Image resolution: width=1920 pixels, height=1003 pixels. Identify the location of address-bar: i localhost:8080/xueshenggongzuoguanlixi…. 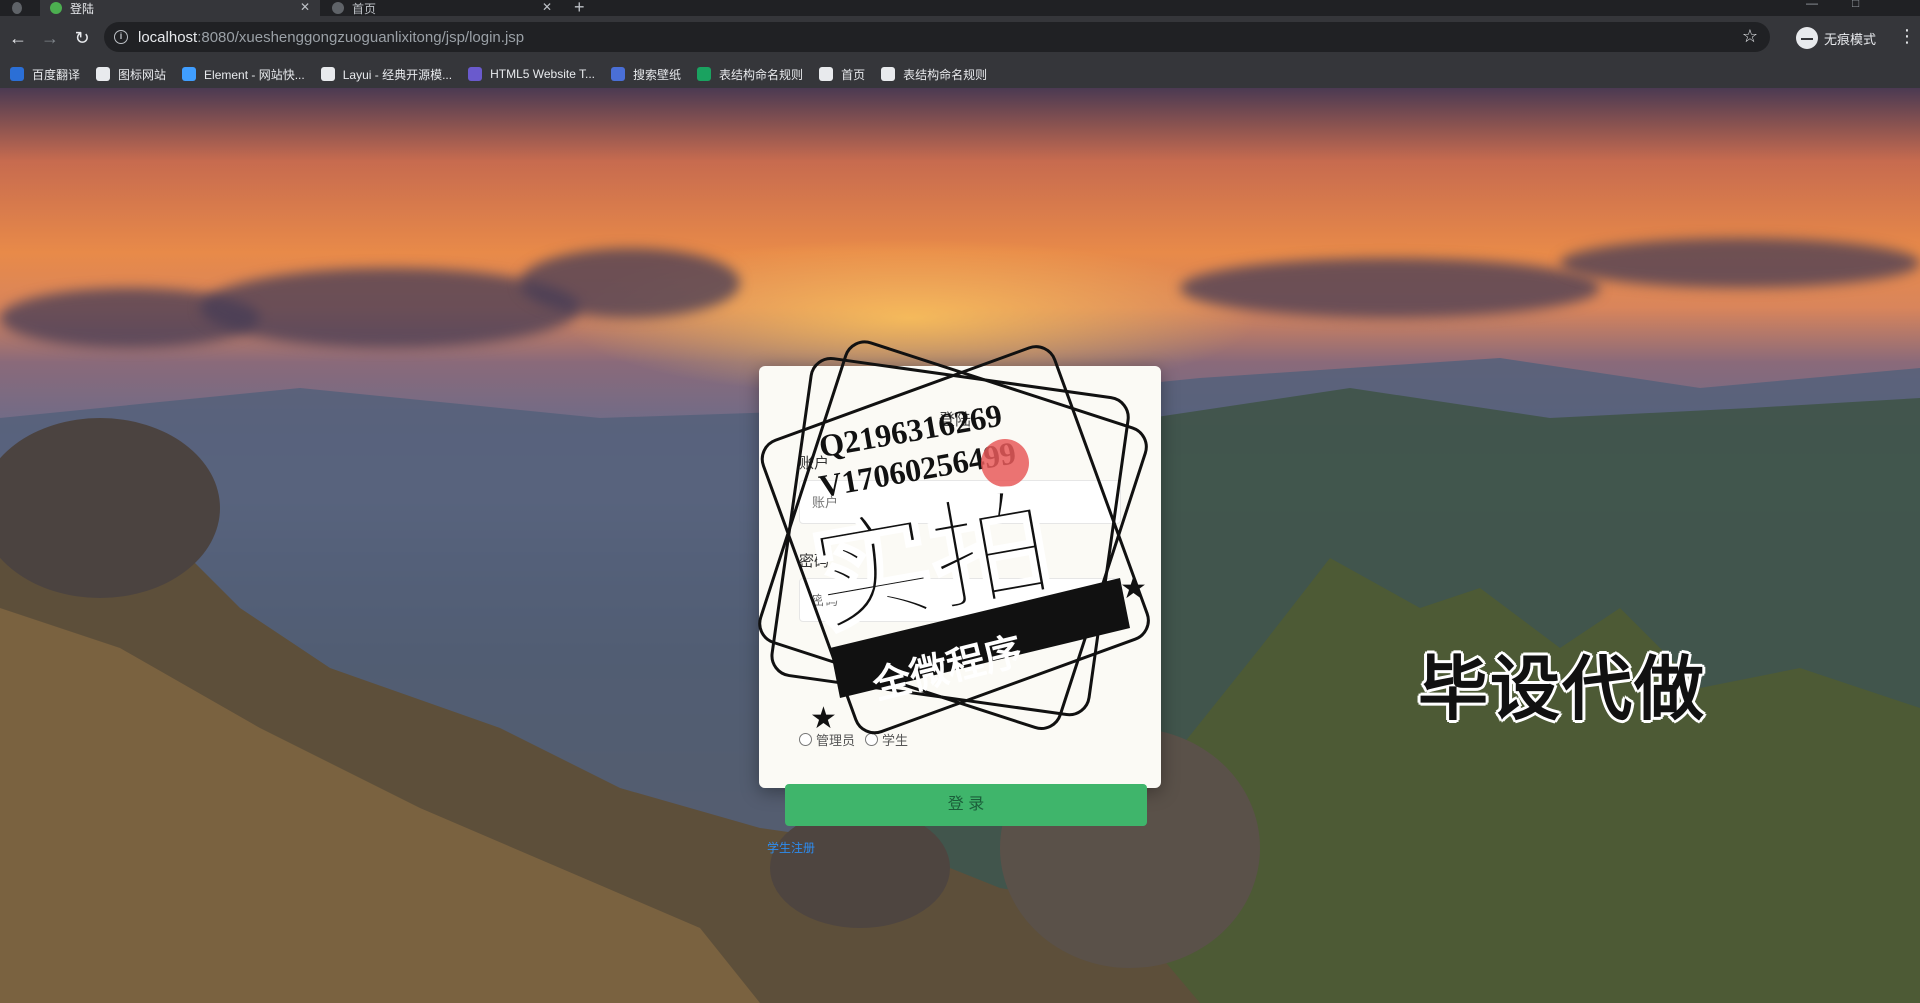
(937, 37).